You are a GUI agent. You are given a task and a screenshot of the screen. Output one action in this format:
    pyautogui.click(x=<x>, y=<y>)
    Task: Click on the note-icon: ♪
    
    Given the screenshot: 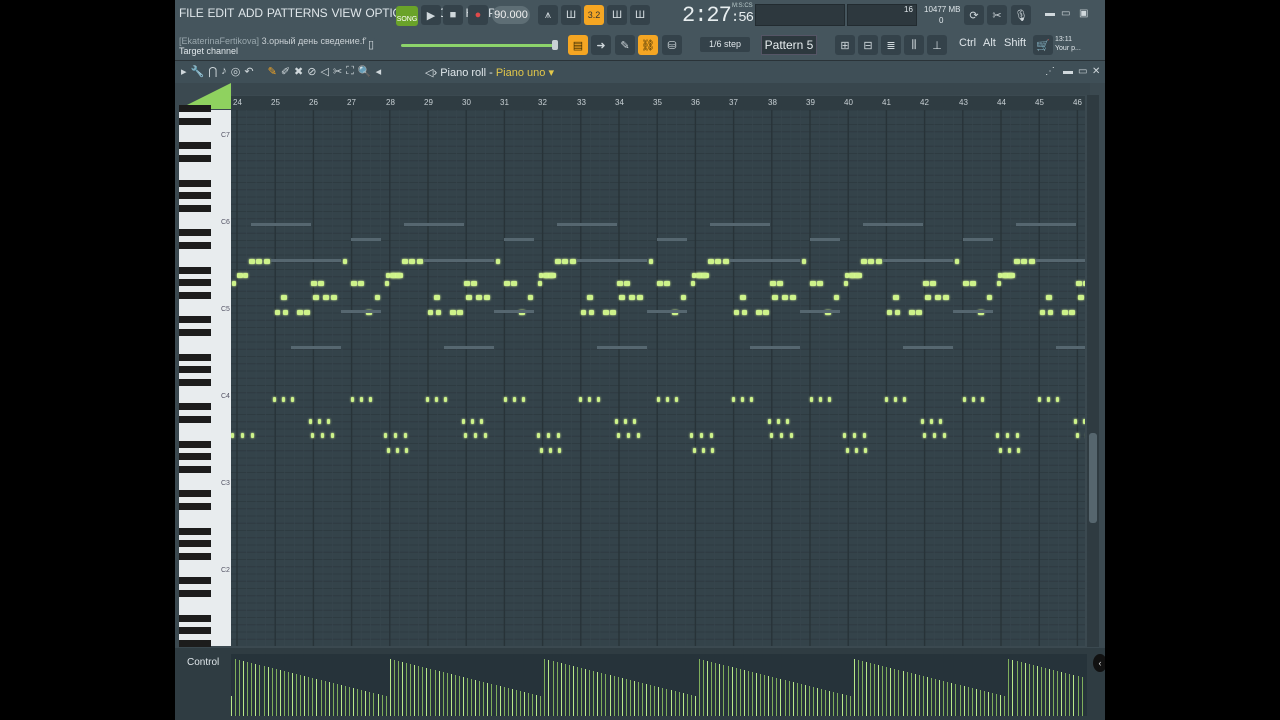 What is the action you would take?
    pyautogui.click(x=224, y=71)
    